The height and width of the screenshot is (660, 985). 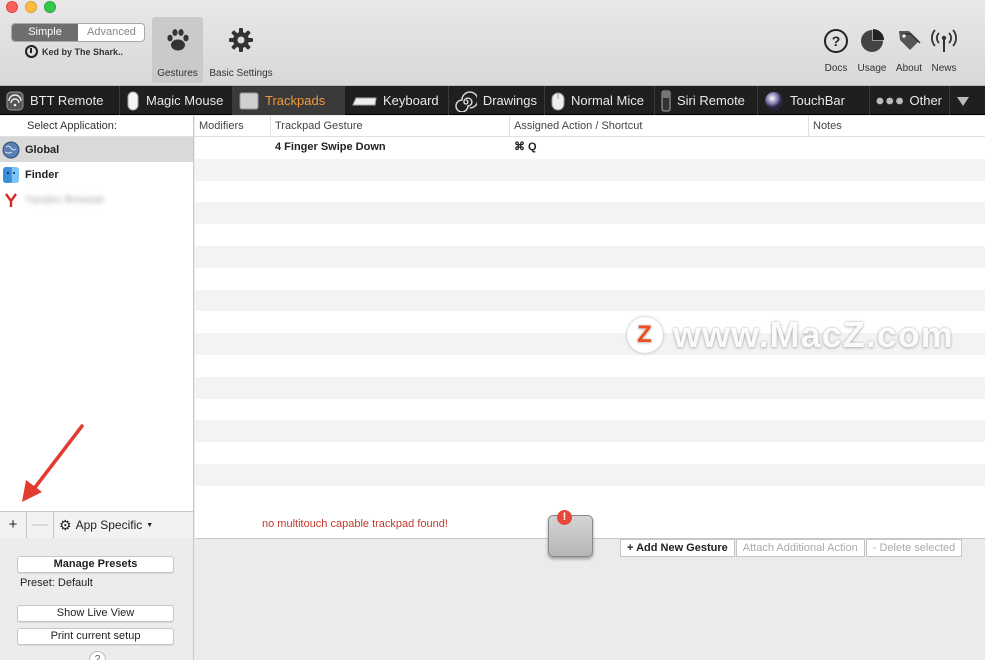 What do you see at coordinates (12, 7) in the screenshot?
I see `close-window-button` at bounding box center [12, 7].